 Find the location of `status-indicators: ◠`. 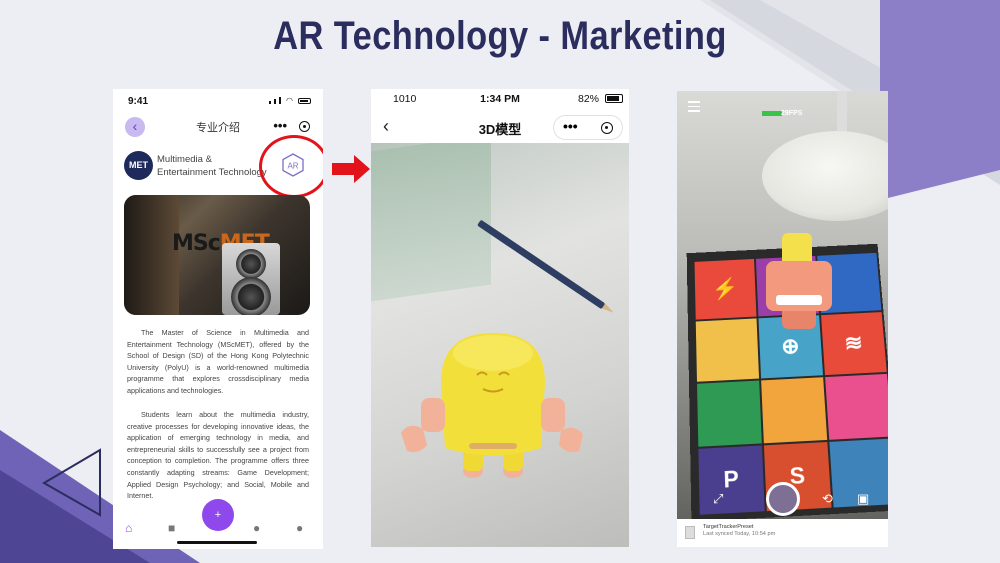

status-indicators: ◠ is located at coordinates (290, 100).